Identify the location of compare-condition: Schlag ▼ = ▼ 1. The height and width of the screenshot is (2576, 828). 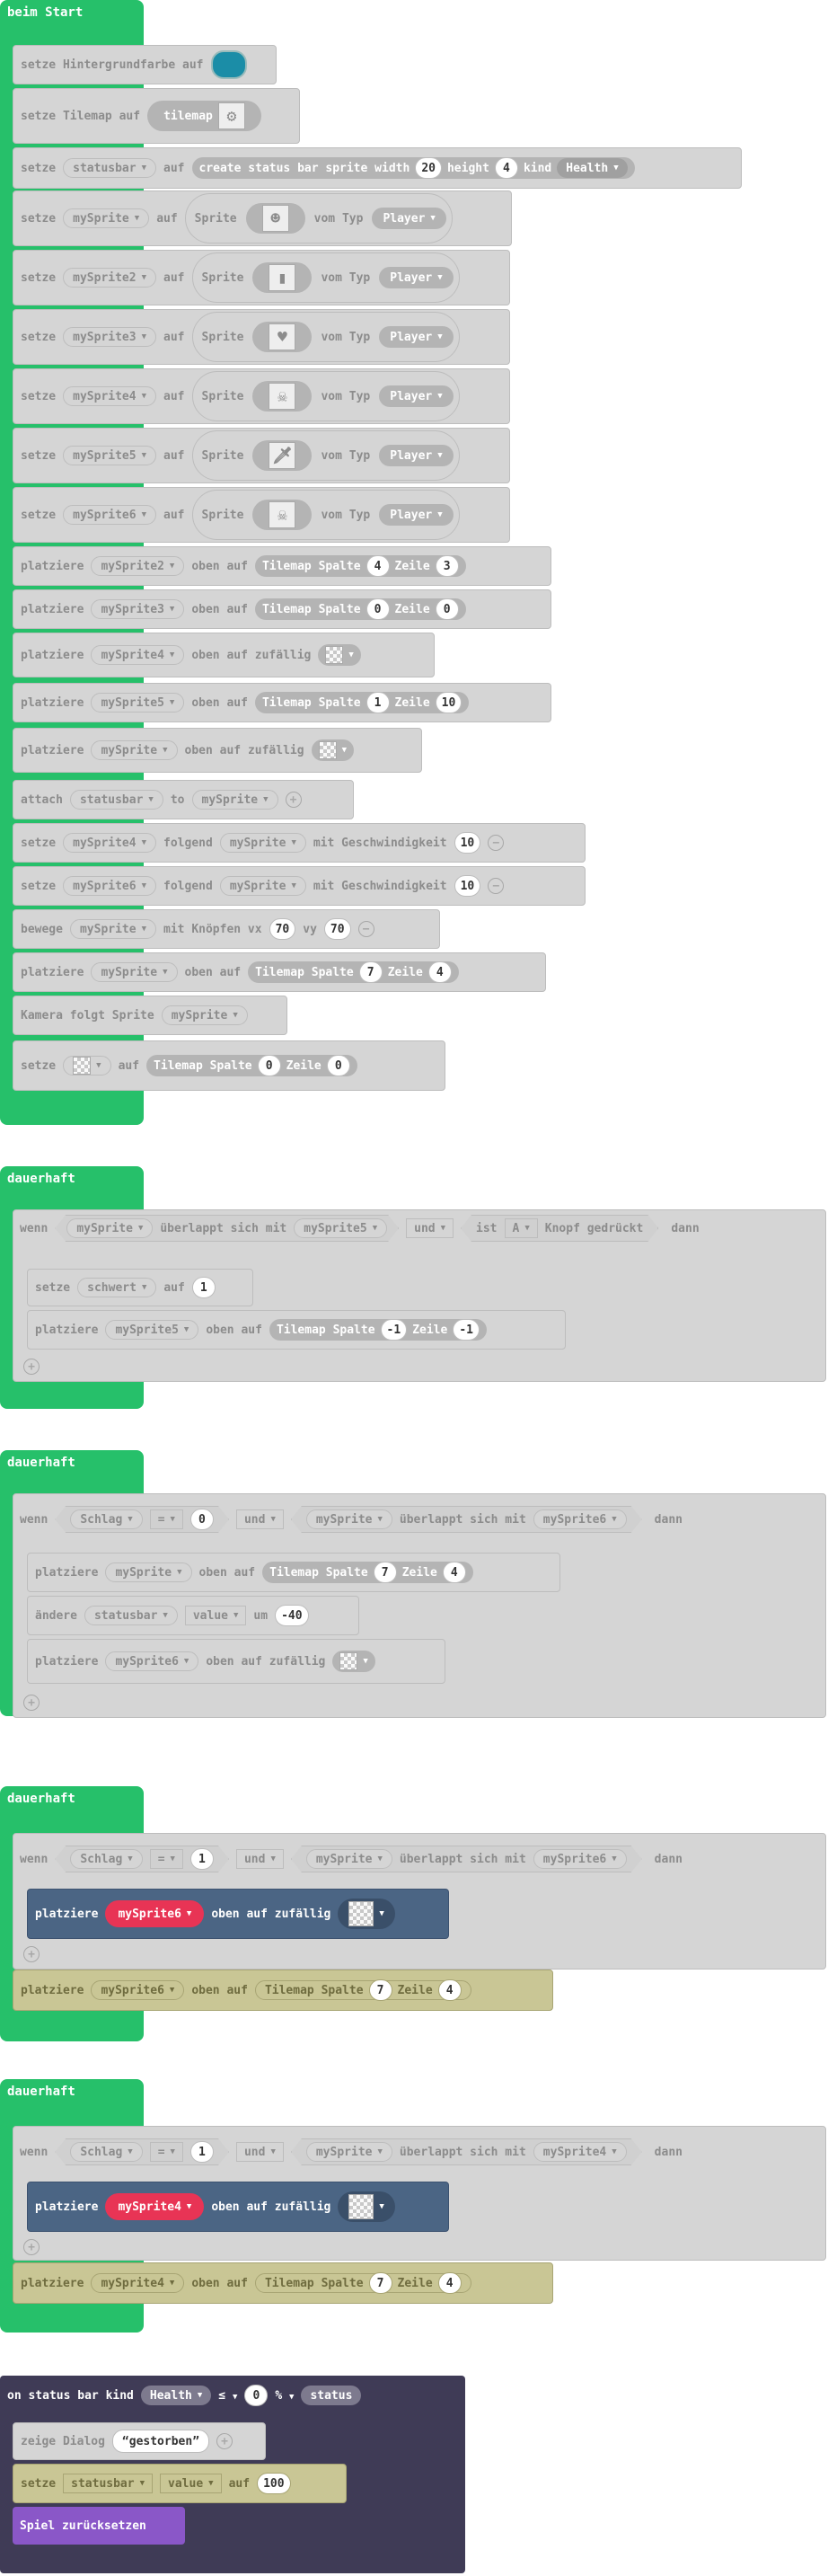
(142, 1859).